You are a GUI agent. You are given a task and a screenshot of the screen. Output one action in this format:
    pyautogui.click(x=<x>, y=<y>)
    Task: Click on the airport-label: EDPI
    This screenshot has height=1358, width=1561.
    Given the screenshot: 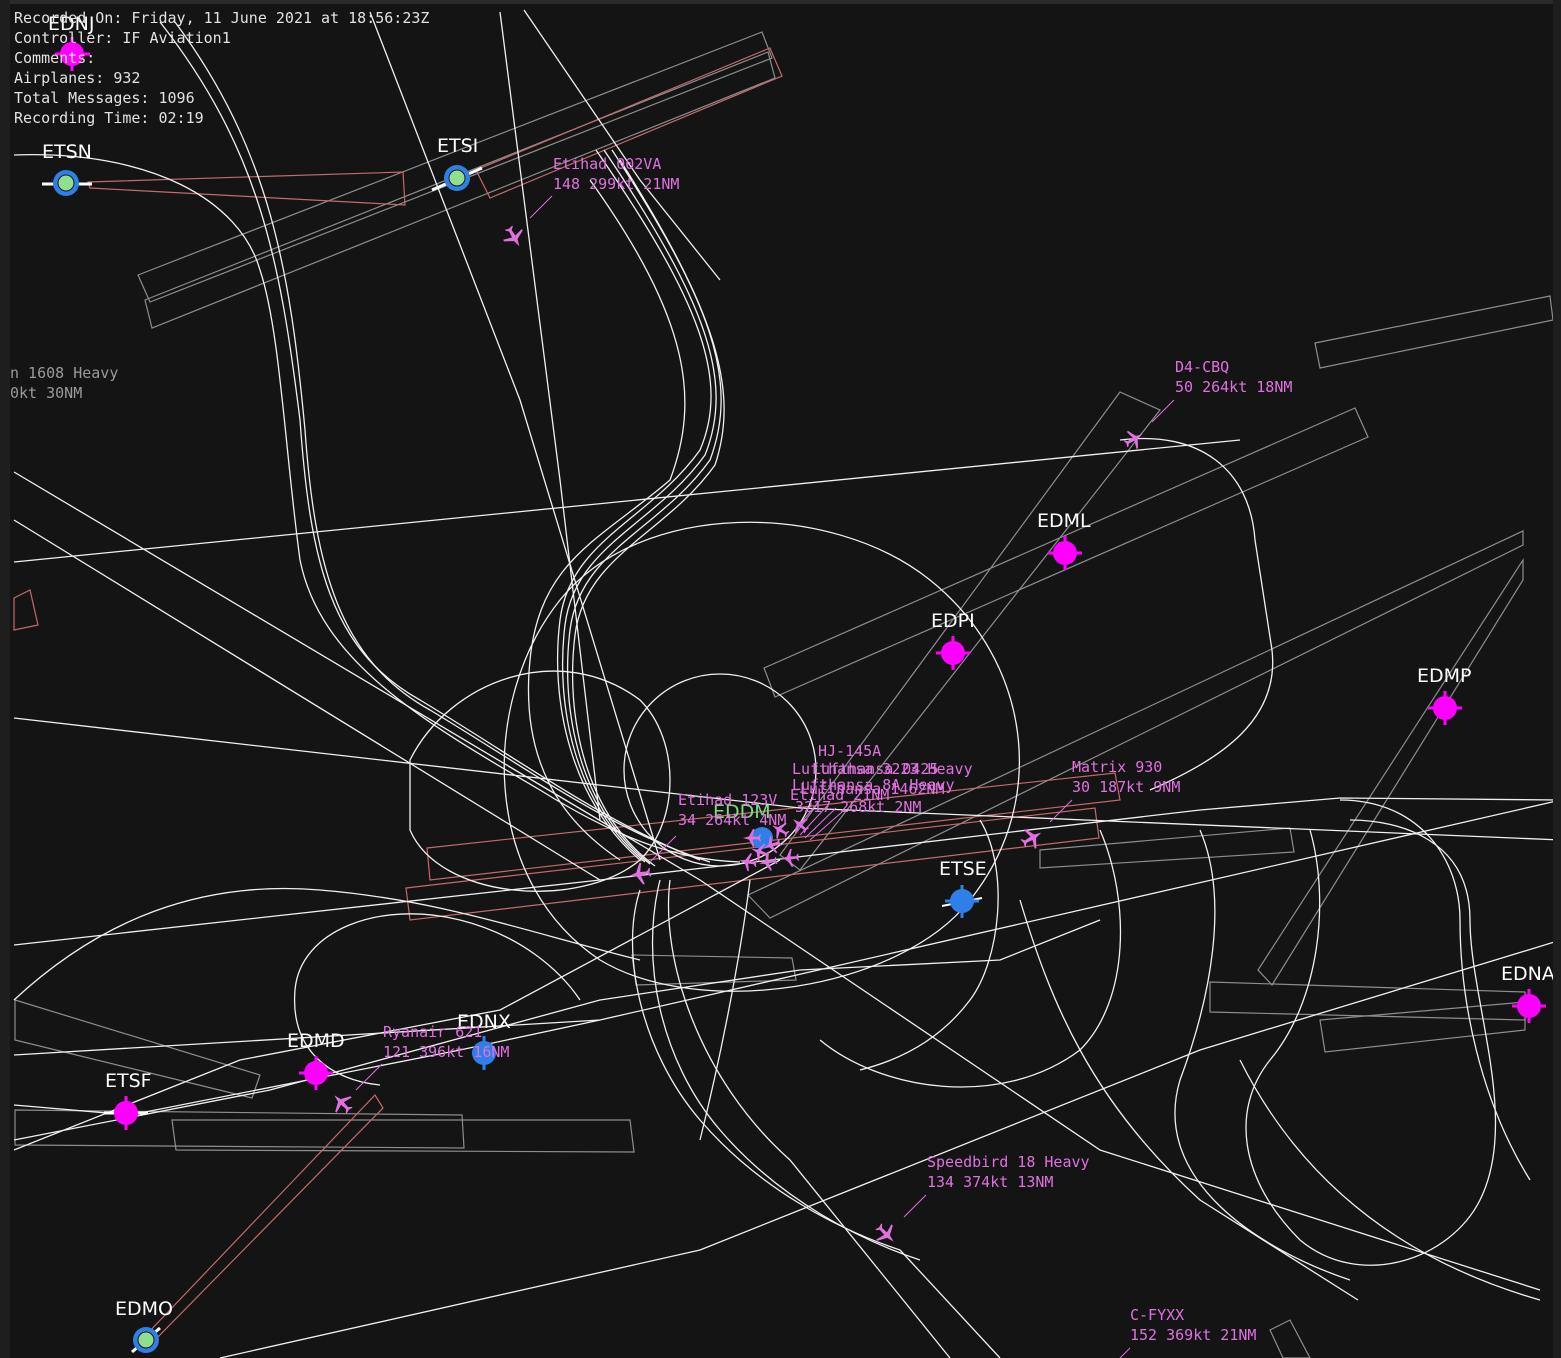 What is the action you would take?
    pyautogui.click(x=953, y=621)
    